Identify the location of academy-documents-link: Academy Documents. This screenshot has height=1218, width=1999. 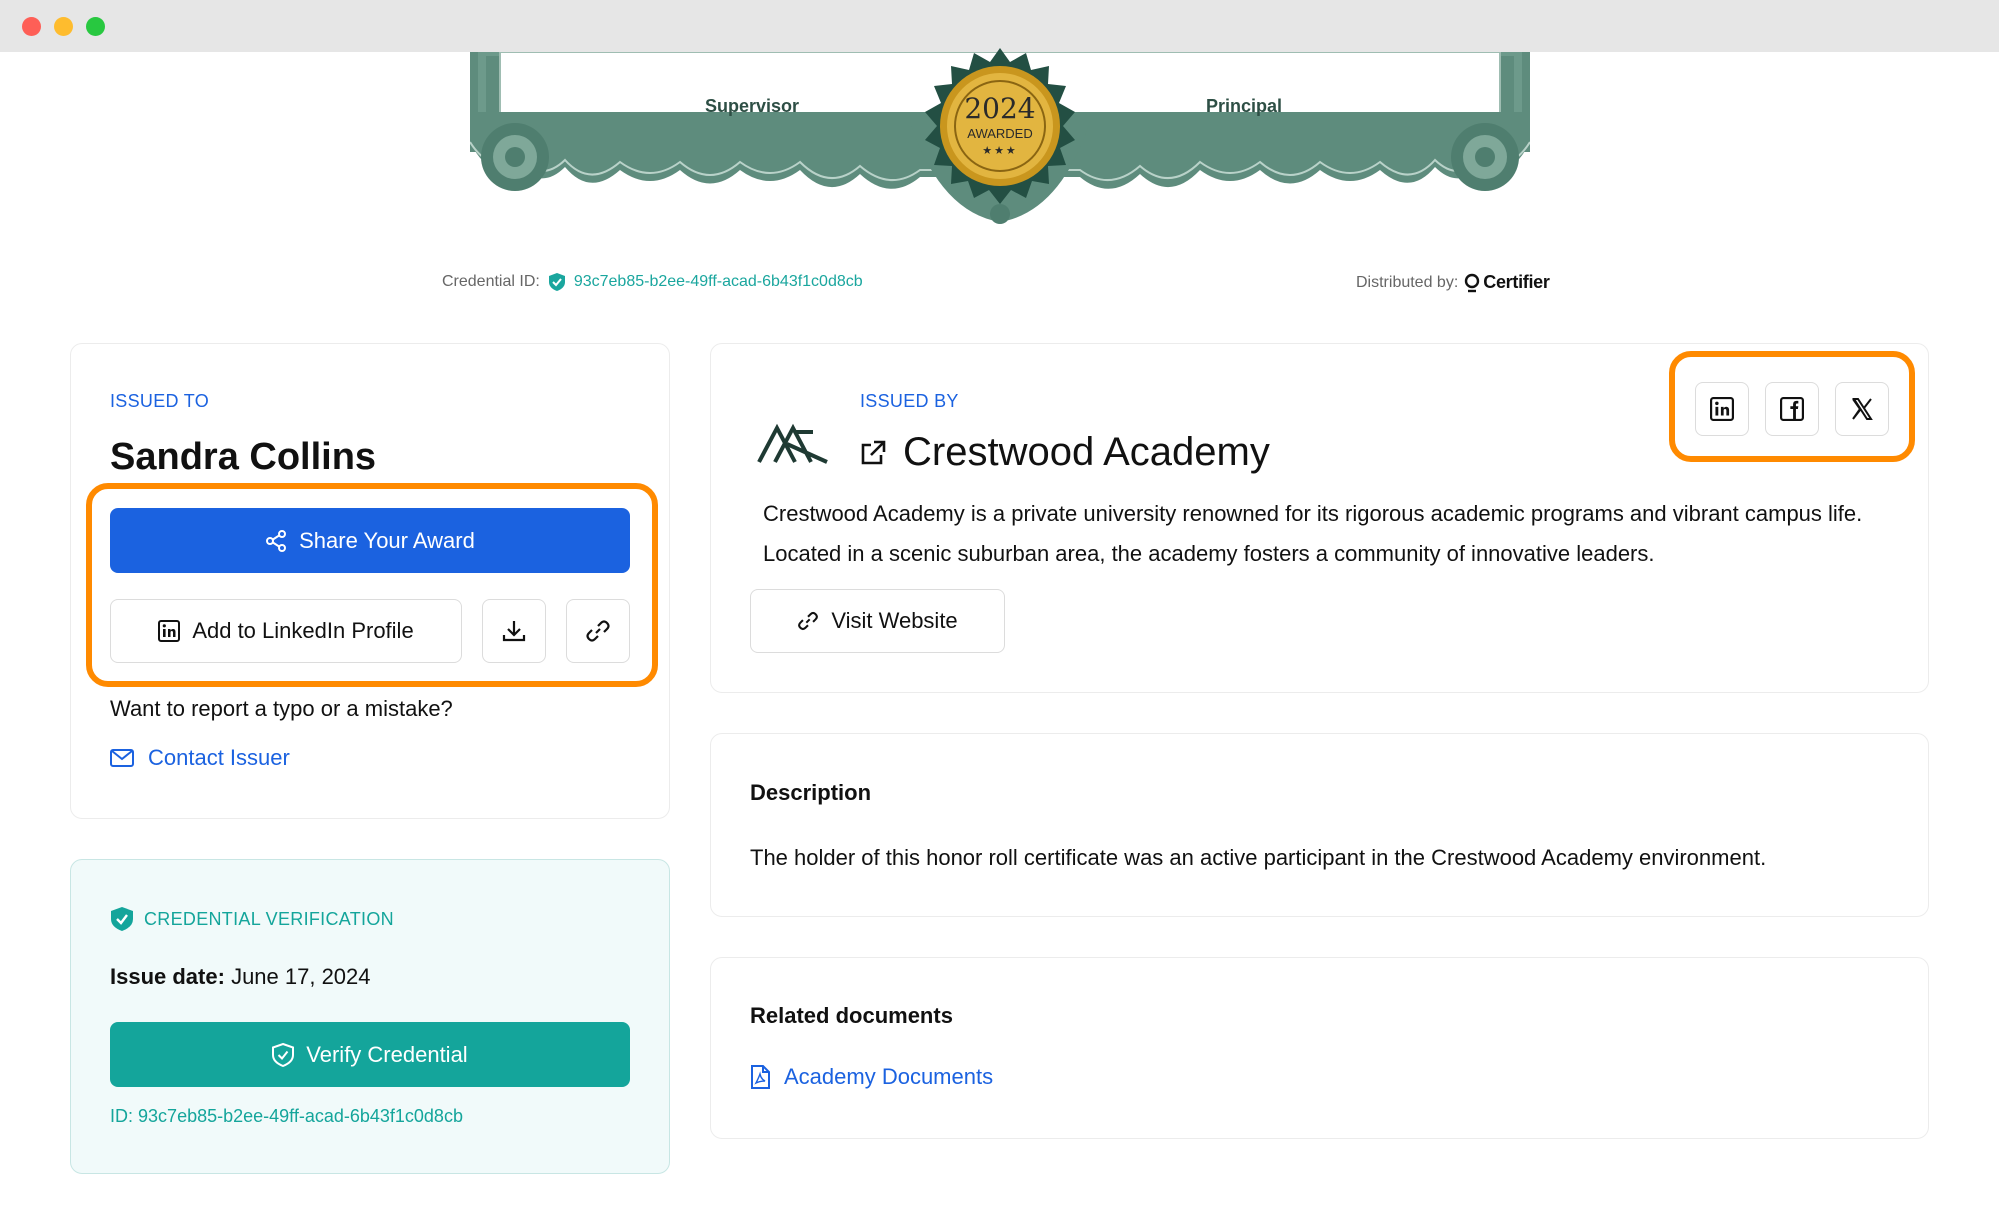
(871, 1077).